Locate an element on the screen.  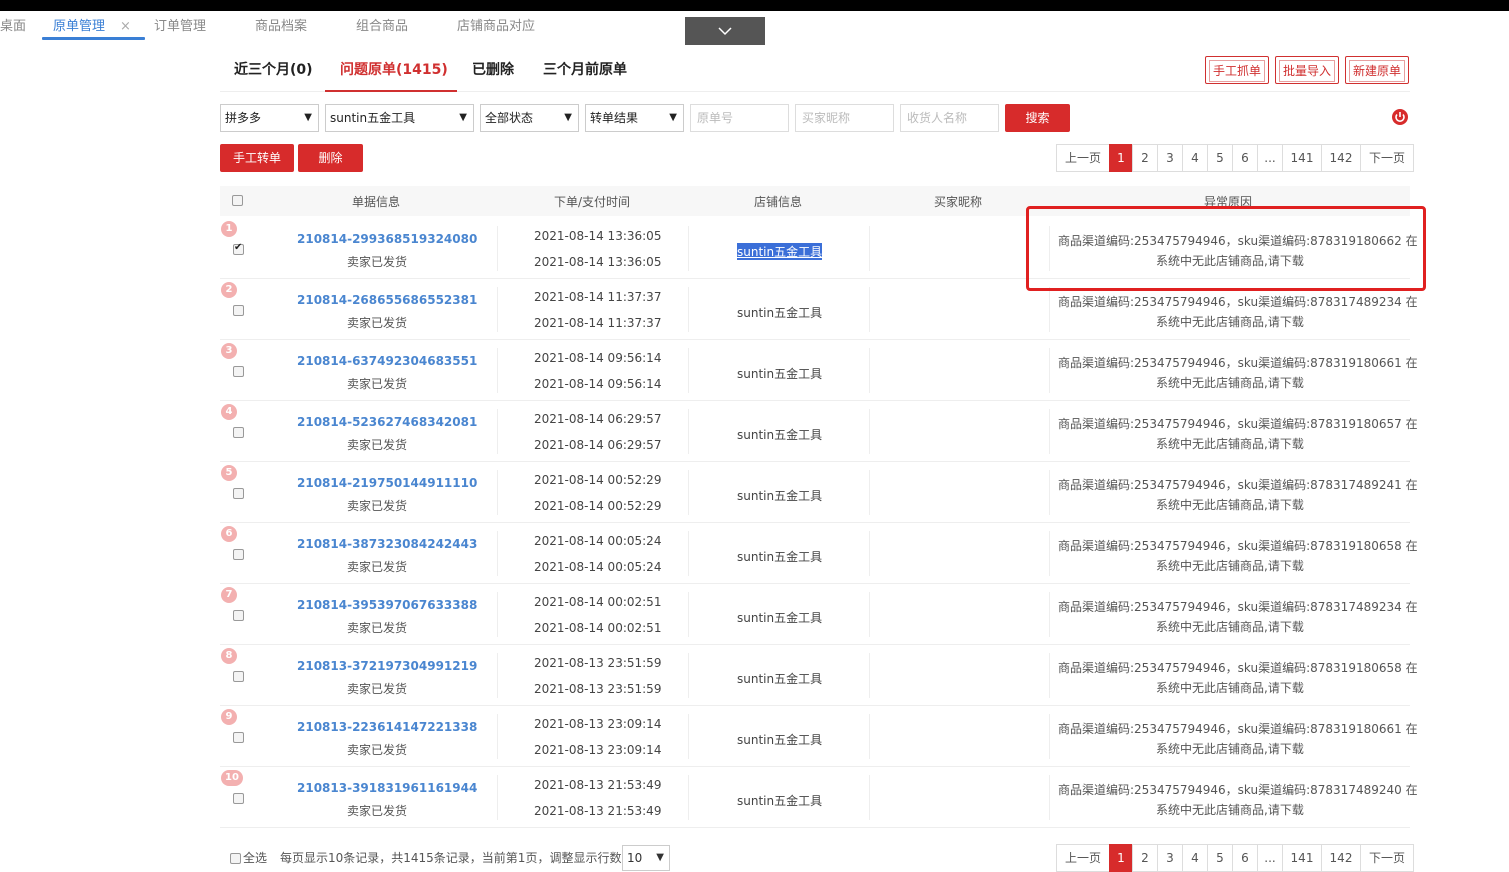
rows-per-page-select: 10 ▼ is located at coordinates (646, 858).